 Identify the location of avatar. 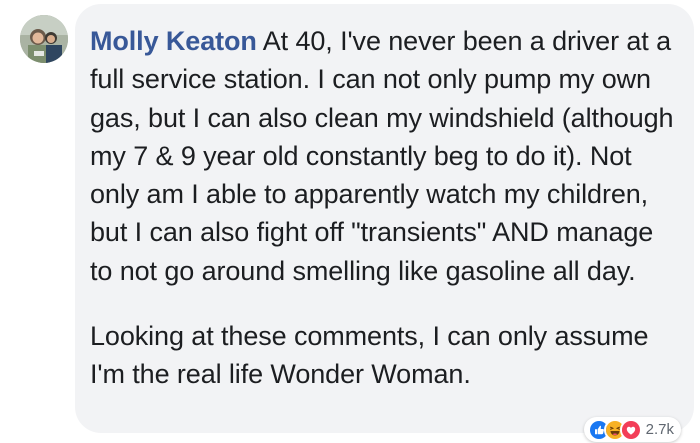
(44, 39).